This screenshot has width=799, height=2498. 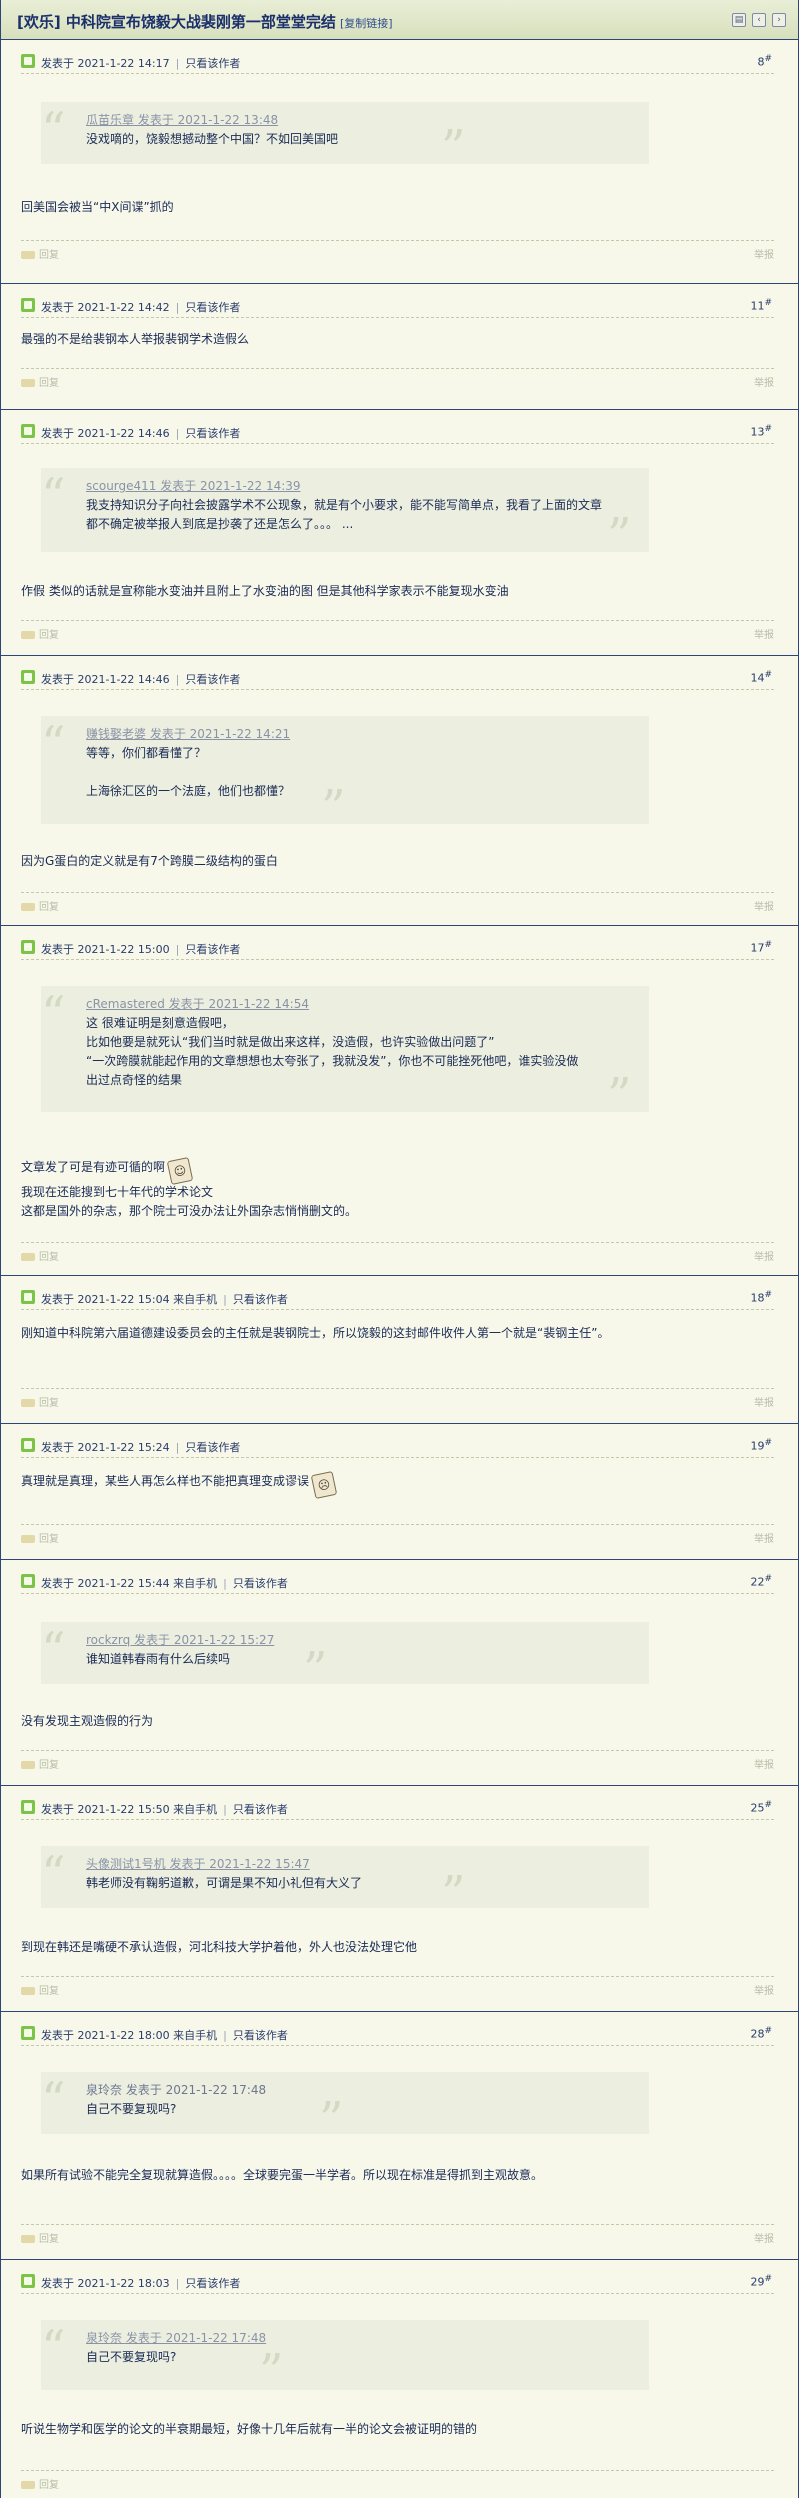 I want to click on header-icons: ▤ ‹ ›, so click(x=759, y=20).